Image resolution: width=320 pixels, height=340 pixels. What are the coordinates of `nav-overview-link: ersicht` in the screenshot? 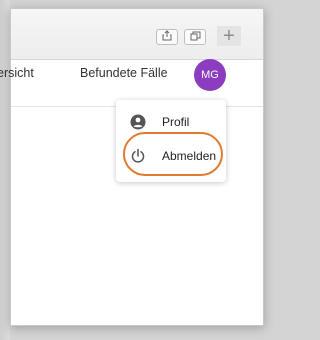 It's located at (17, 73).